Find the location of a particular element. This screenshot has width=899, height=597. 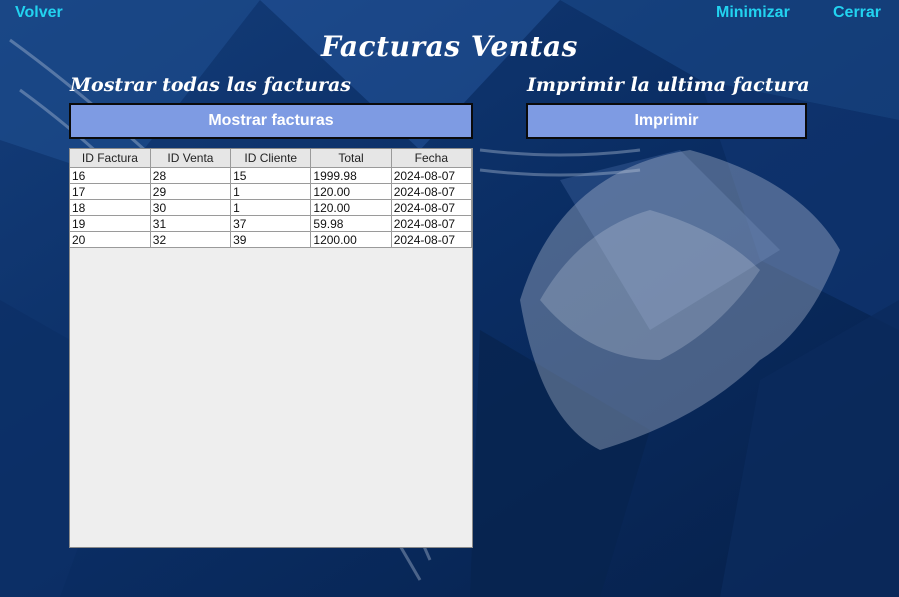

table-row: 16 28 15 1999.98 2024-08-07 is located at coordinates (271, 175).